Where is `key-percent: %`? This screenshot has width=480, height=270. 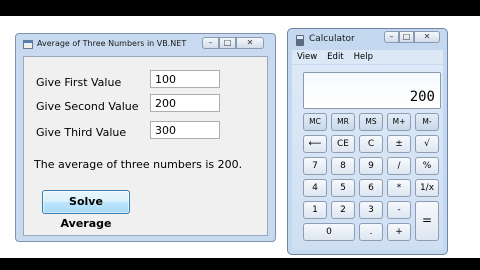 key-percent: % is located at coordinates (427, 166).